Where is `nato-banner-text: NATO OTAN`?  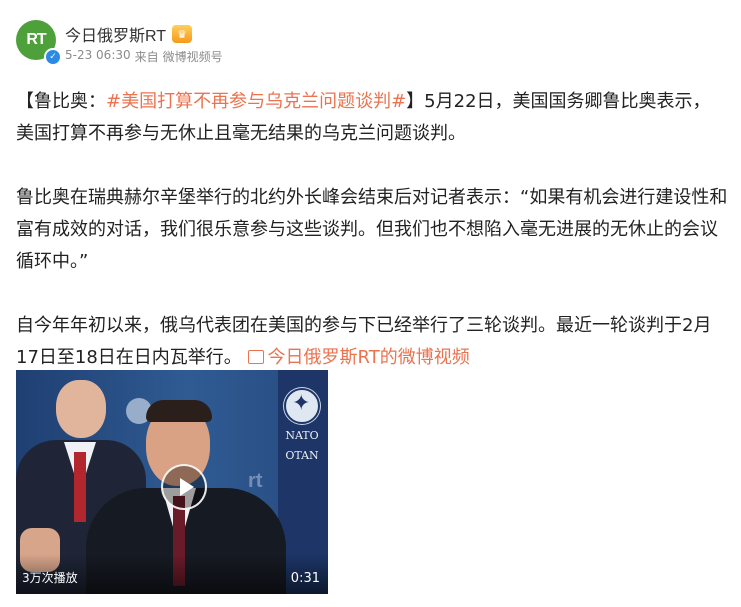
nato-banner-text: NATO OTAN is located at coordinates (302, 446).